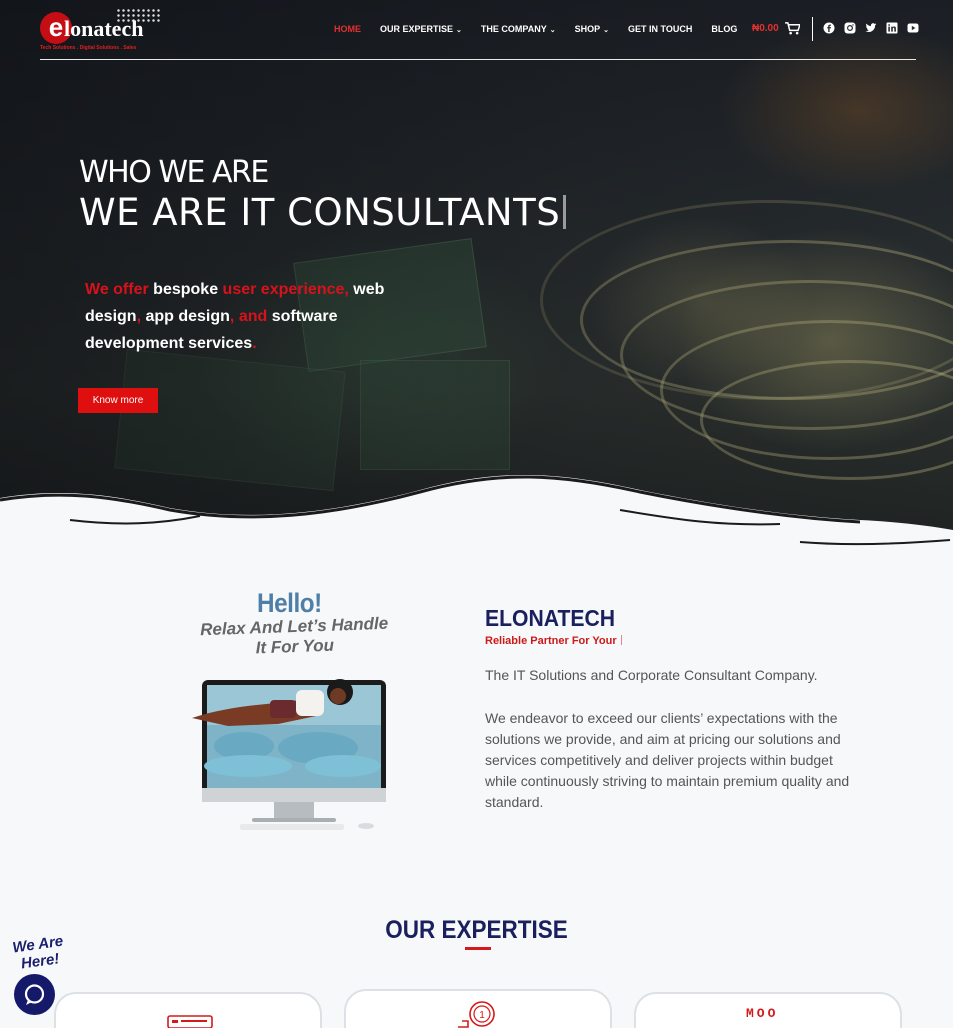  I want to click on coin-icon: 1, so click(476, 1014).